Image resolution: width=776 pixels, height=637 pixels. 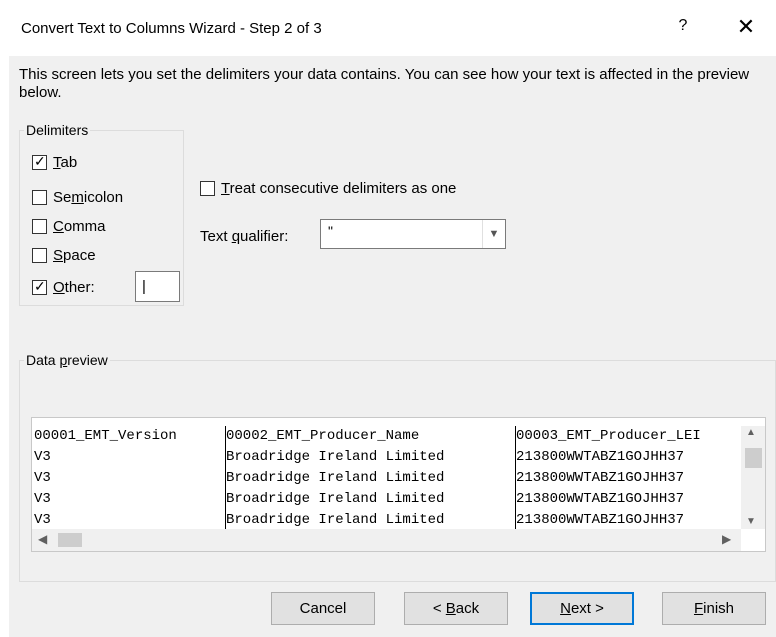 I want to click on vertical-scrollbar: ▲ ▼, so click(x=753, y=477).